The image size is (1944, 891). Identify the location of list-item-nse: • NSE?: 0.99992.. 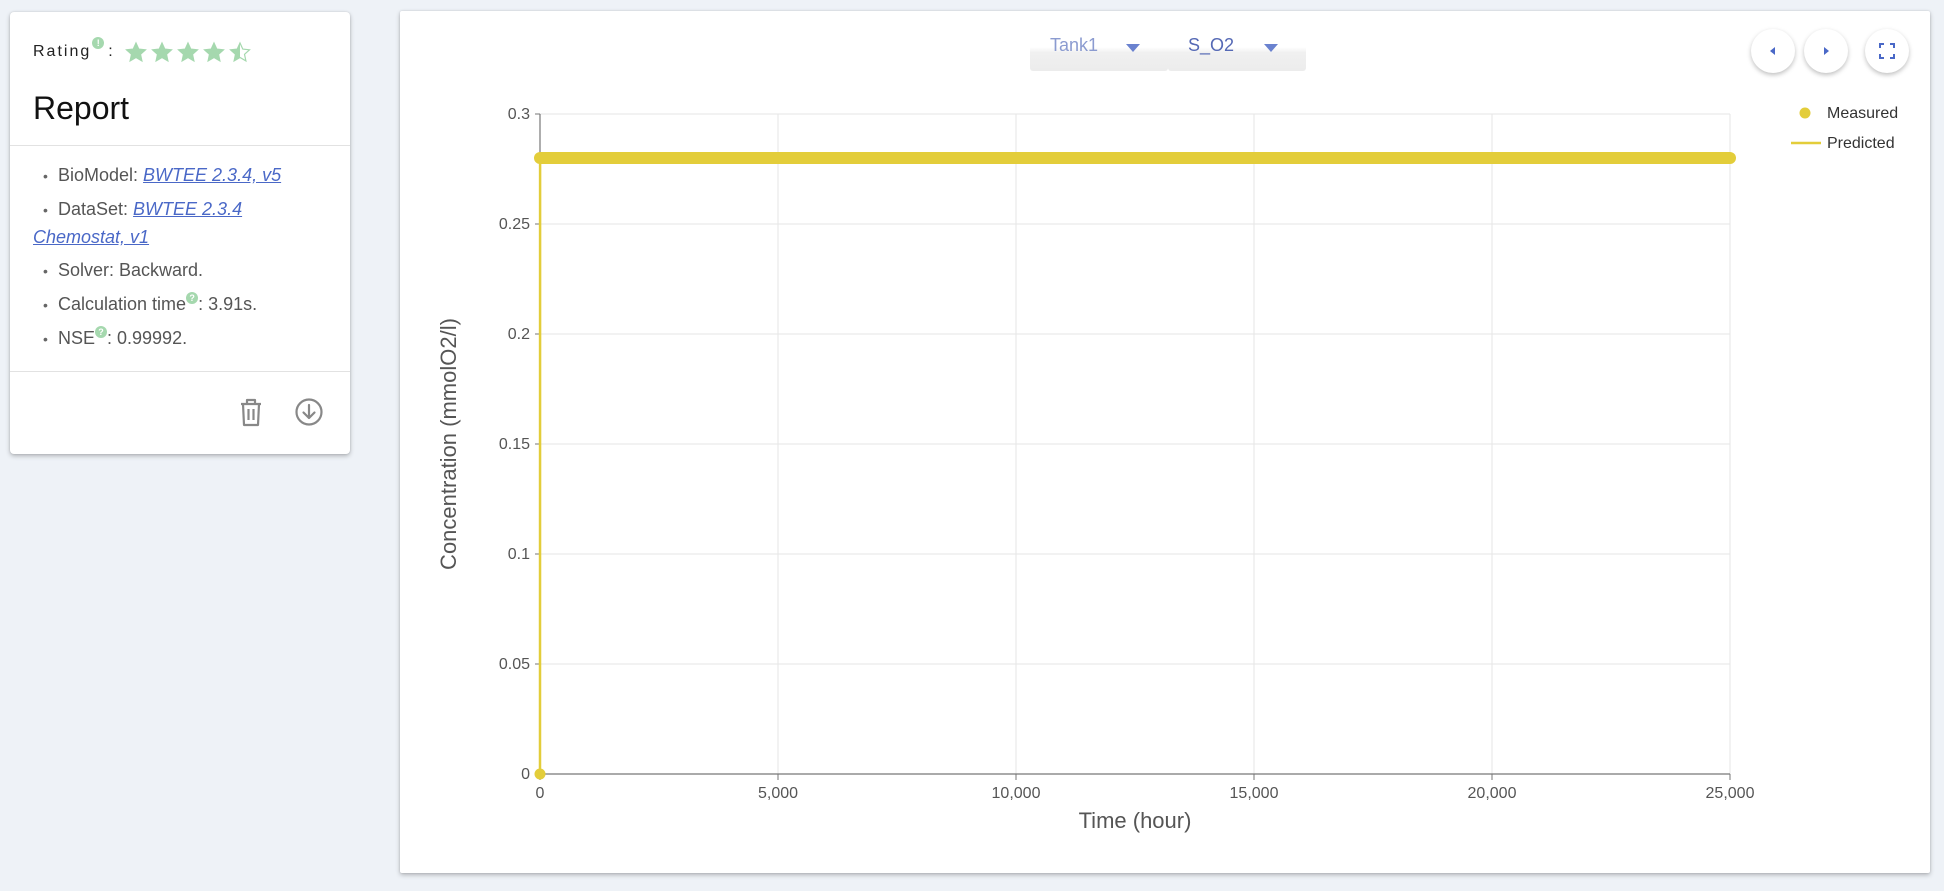
(183, 339).